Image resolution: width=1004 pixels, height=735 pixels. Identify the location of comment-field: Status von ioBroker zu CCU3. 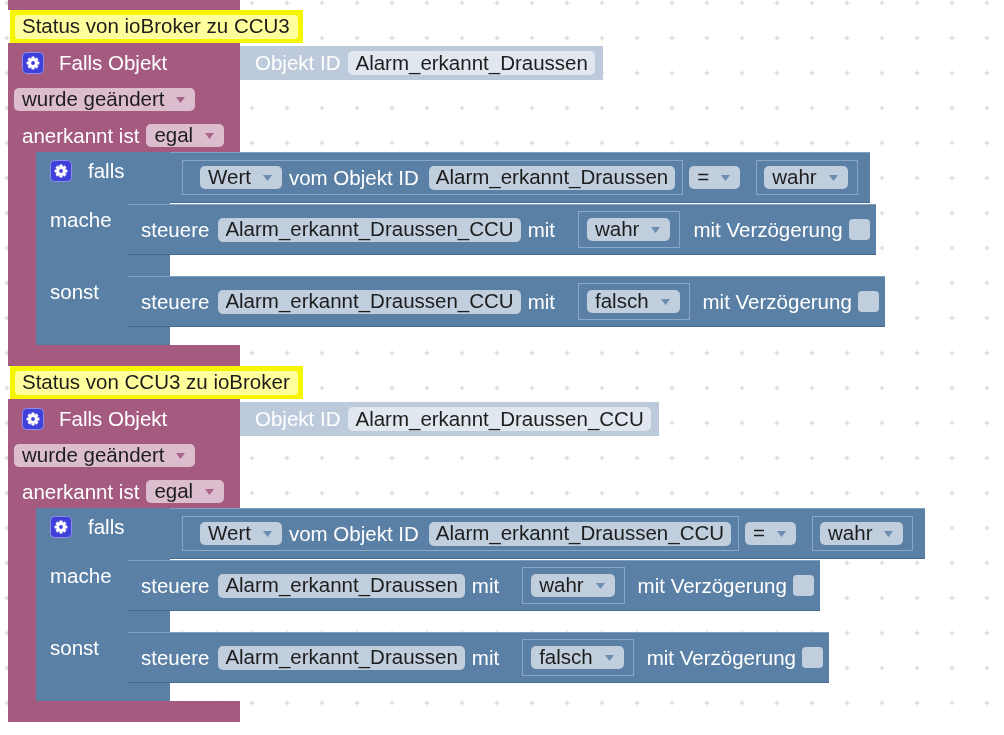
(156, 26).